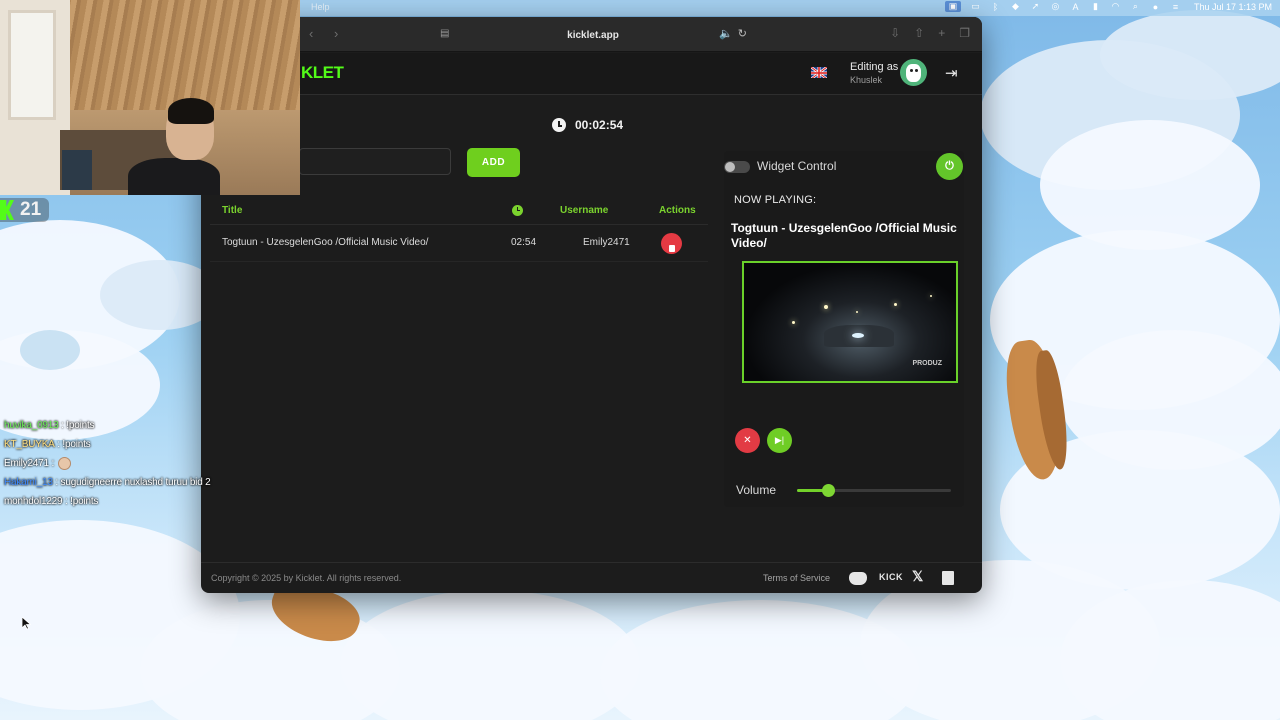 The image size is (1280, 720). What do you see at coordinates (7, 210) in the screenshot?
I see `kick-logo-icon` at bounding box center [7, 210].